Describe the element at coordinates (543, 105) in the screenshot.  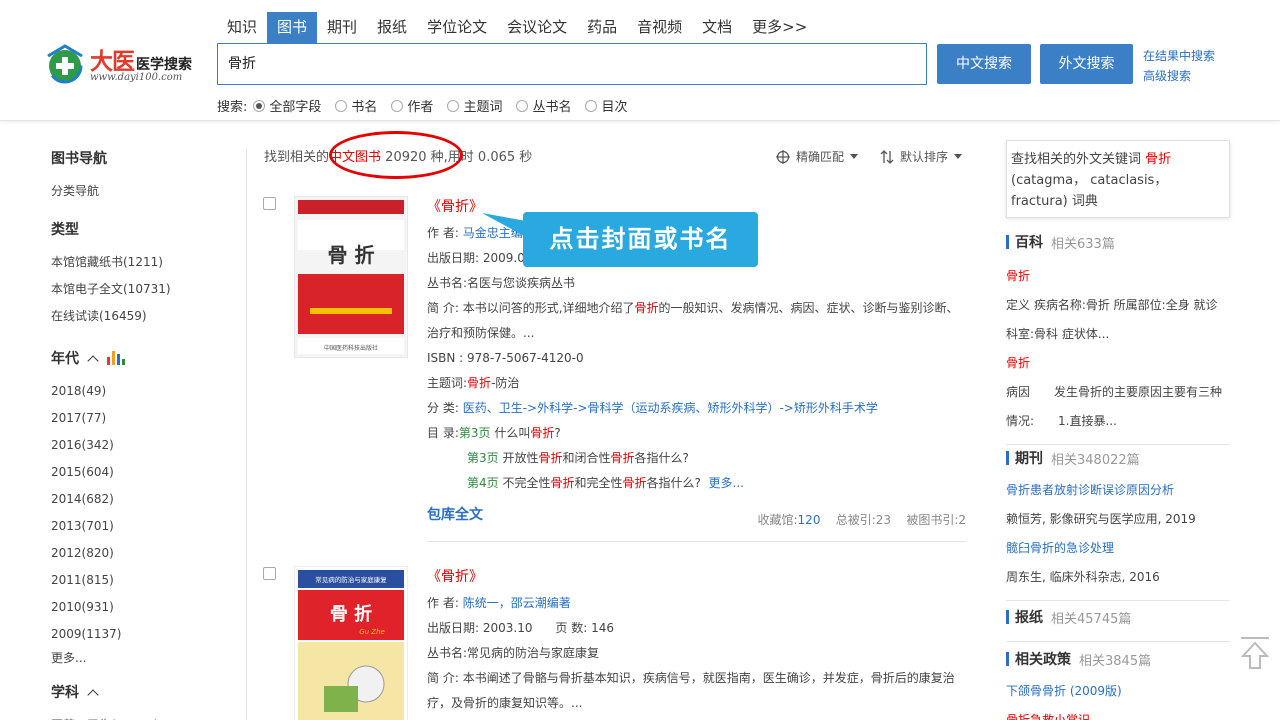
I see `radio-series: 丛书名` at that location.